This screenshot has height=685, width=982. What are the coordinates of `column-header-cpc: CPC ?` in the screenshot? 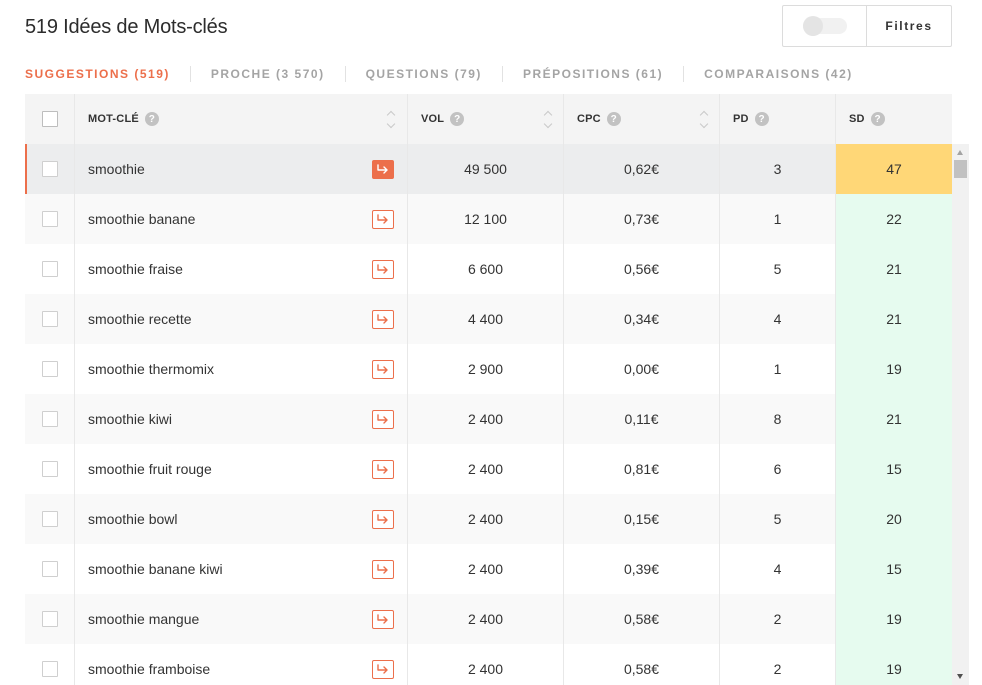 It's located at (642, 119).